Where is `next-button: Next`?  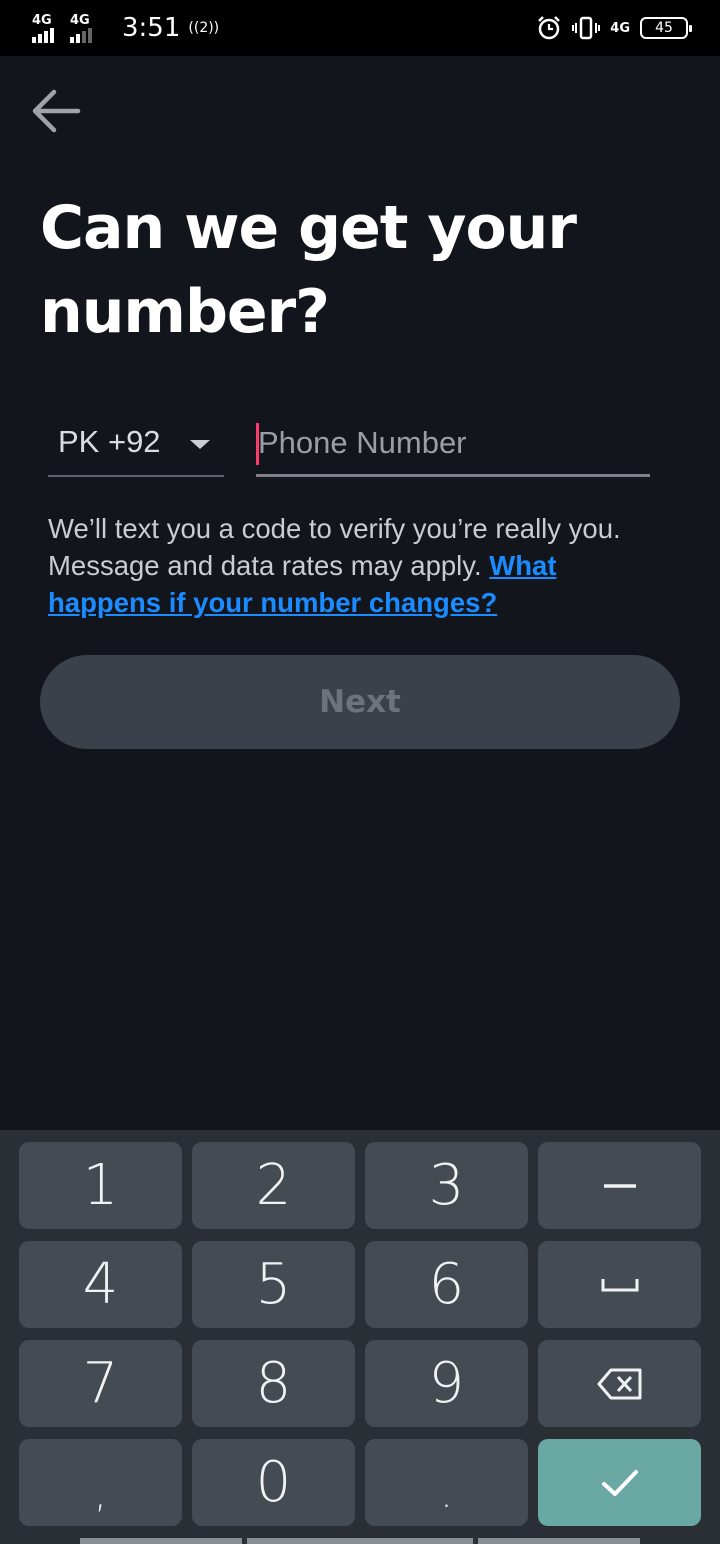 next-button: Next is located at coordinates (360, 702).